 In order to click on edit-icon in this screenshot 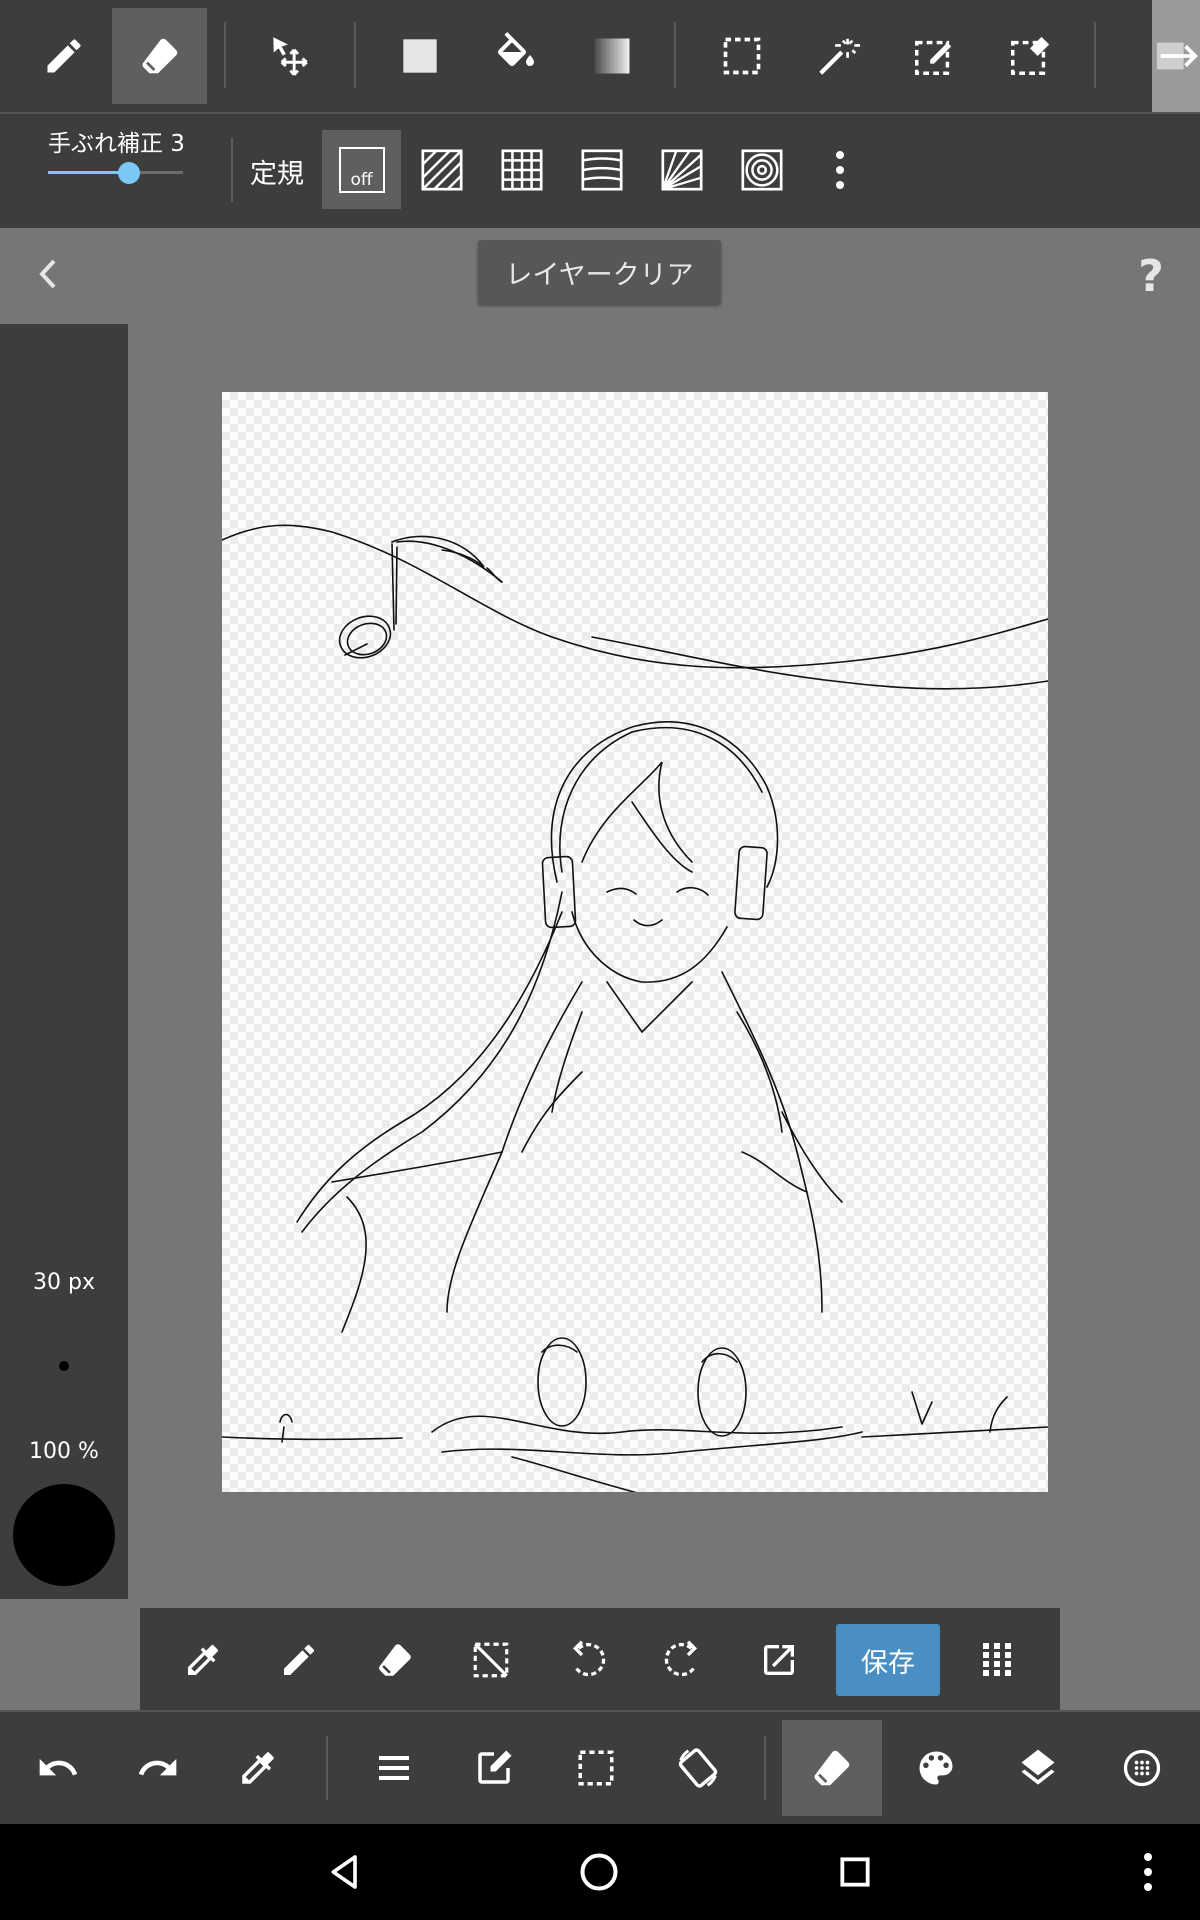, I will do `click(494, 1768)`.